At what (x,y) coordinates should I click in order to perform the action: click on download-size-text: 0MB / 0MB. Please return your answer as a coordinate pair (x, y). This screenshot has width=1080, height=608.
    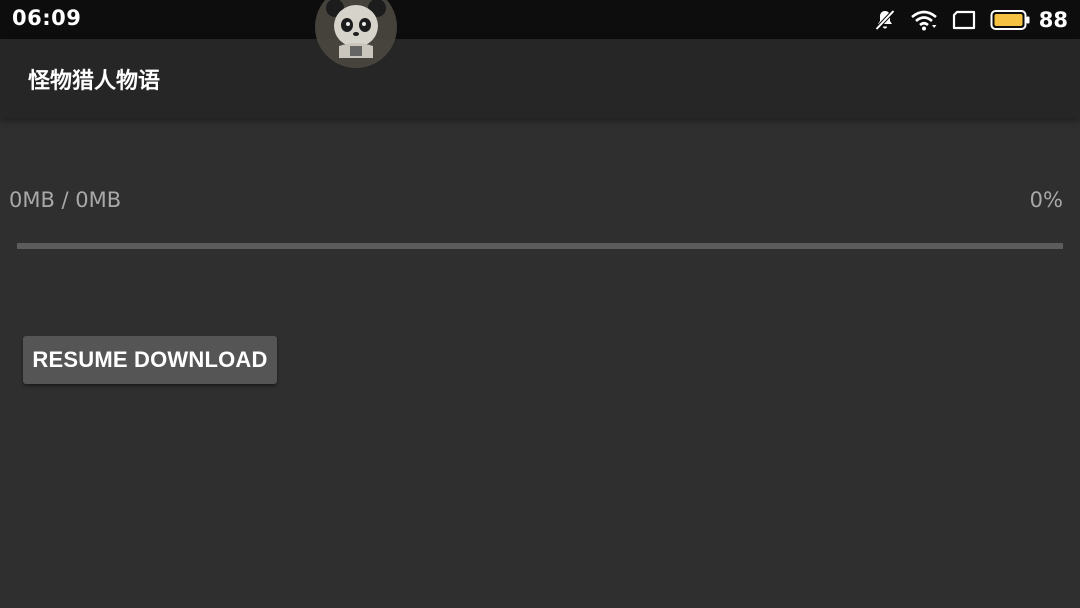
    Looking at the image, I should click on (65, 200).